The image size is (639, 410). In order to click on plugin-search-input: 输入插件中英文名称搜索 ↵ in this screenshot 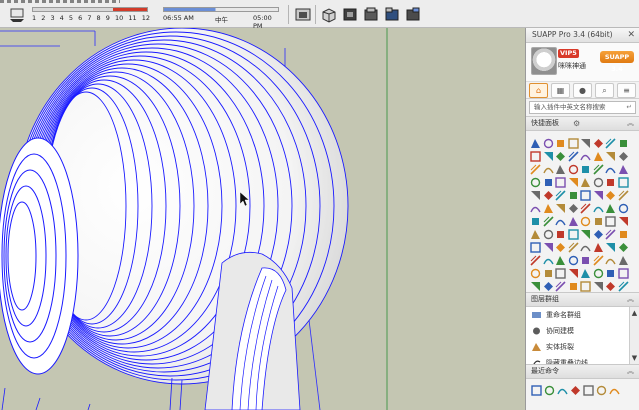, I will do `click(582, 107)`.